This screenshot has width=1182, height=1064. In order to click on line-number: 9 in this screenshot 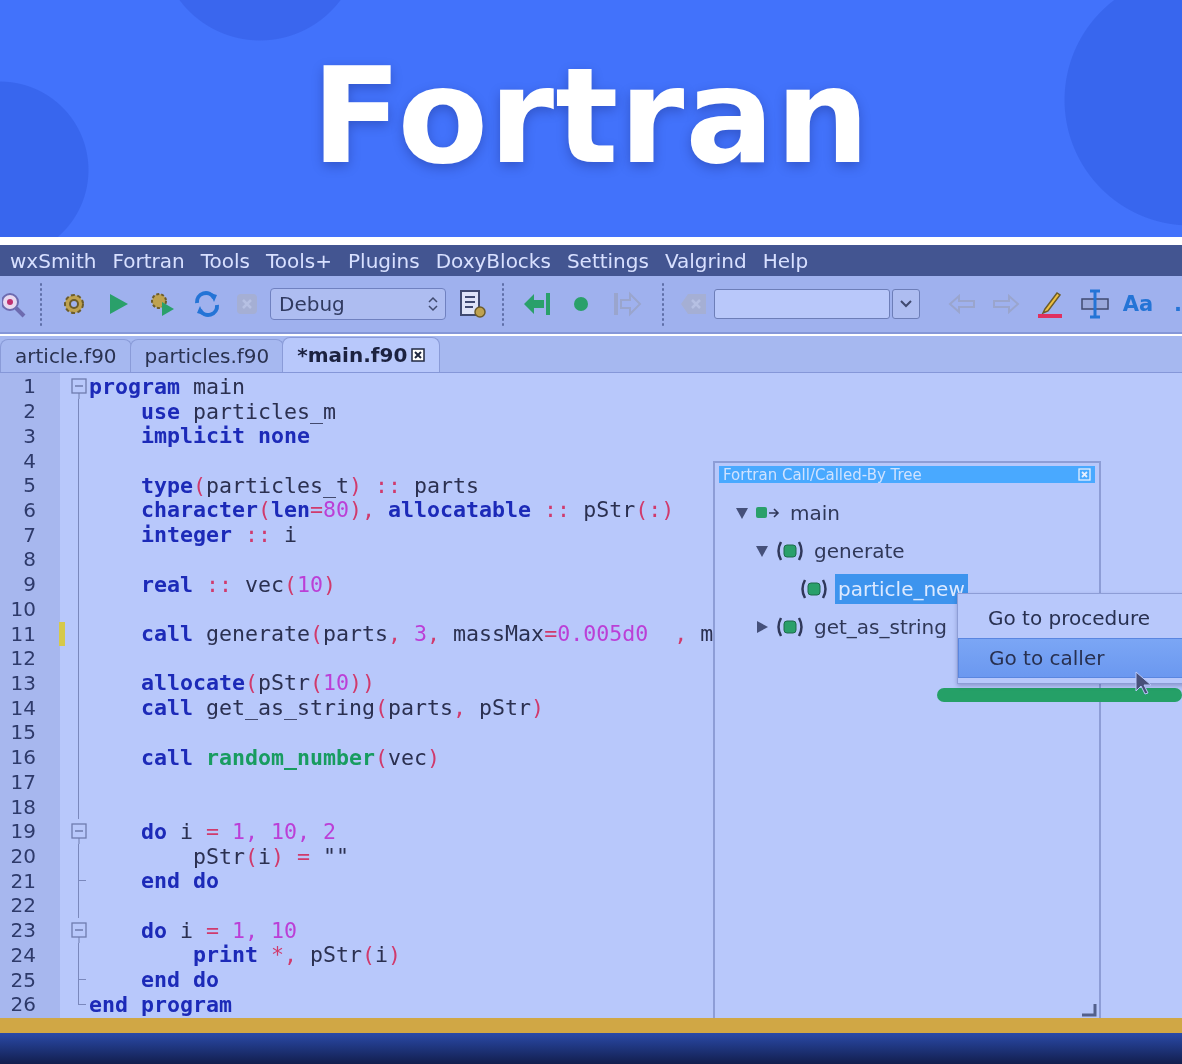, I will do `click(29, 584)`.